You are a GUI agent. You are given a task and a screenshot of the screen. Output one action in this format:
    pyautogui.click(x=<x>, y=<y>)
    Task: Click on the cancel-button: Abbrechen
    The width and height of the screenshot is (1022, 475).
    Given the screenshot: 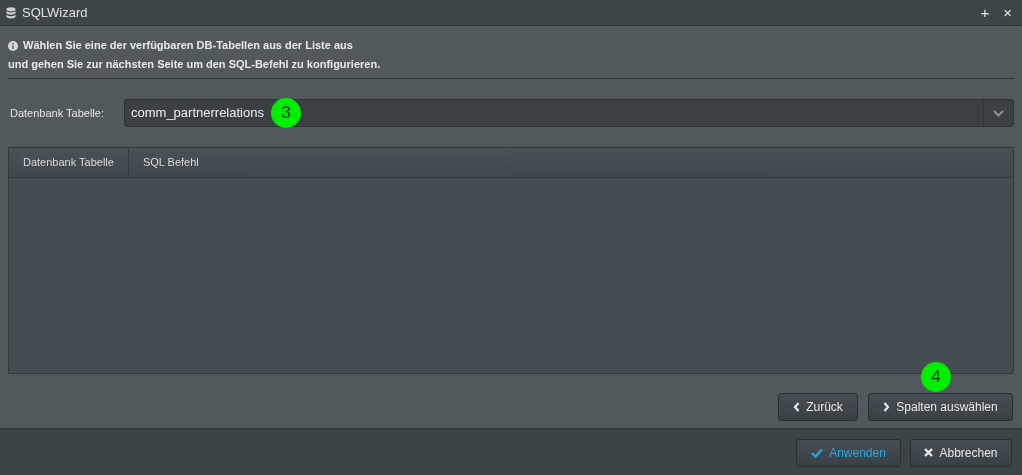 What is the action you would take?
    pyautogui.click(x=961, y=452)
    